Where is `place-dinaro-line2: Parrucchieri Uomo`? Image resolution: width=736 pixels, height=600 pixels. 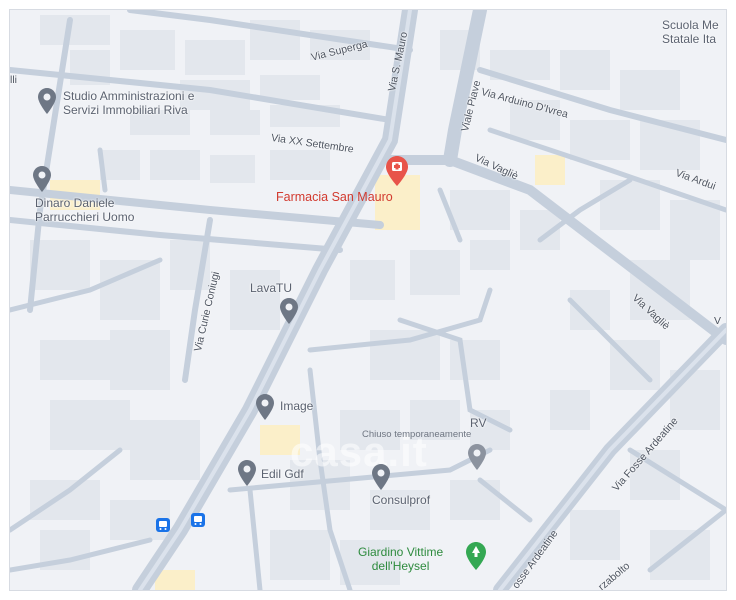 place-dinaro-line2: Parrucchieri Uomo is located at coordinates (85, 216).